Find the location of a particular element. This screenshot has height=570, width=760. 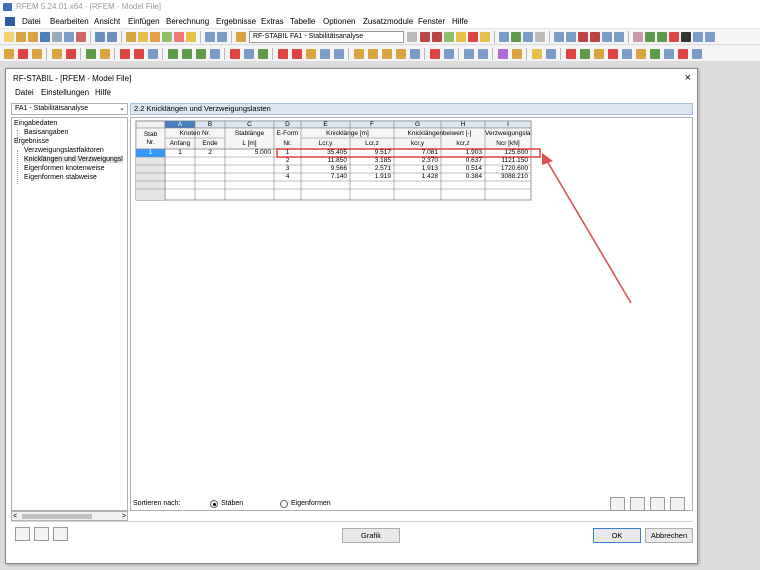

fit-icon is located at coordinates (698, 37).